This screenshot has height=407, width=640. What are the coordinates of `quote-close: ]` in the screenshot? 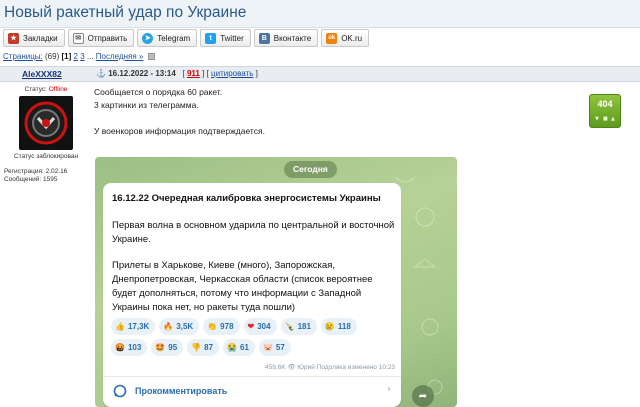 It's located at (256, 73).